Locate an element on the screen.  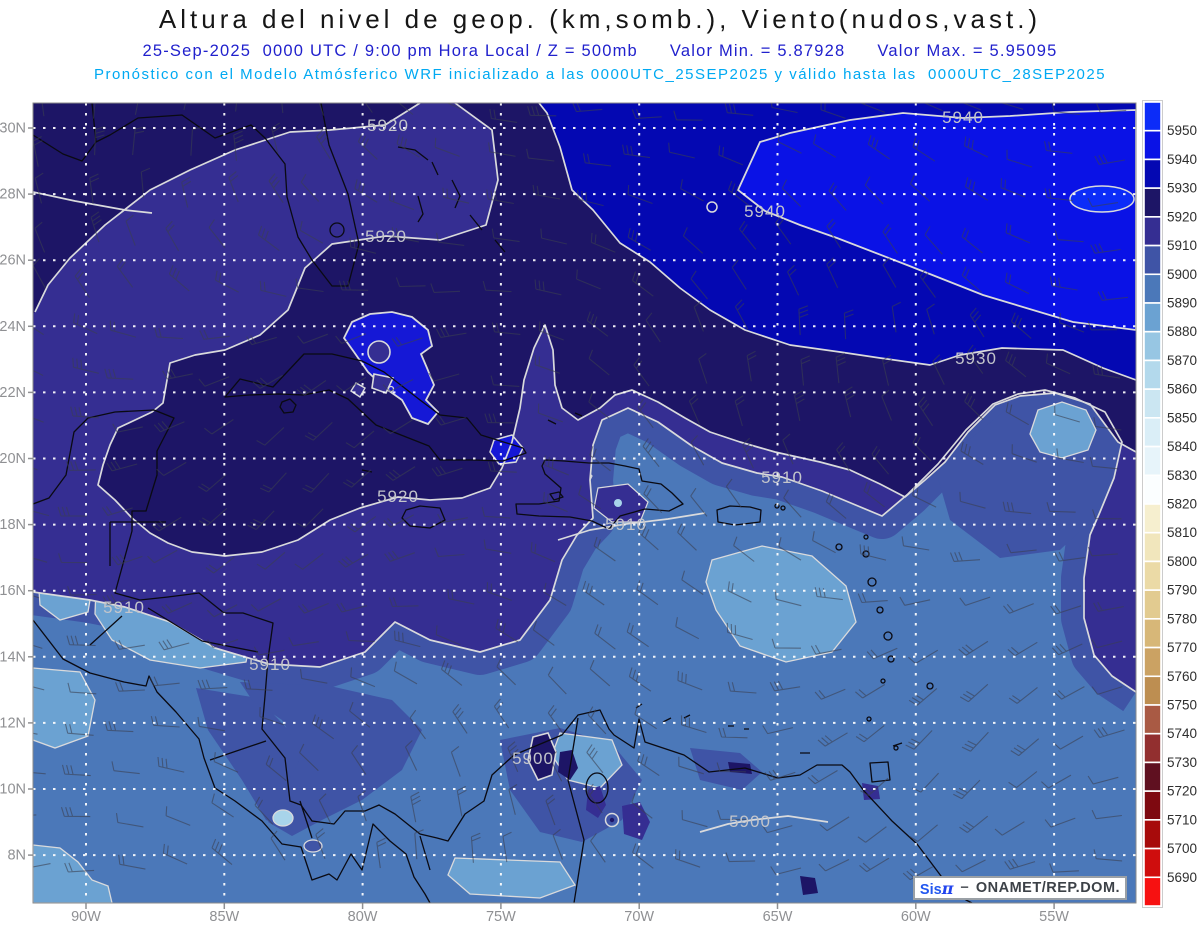
lat-label-16N: 16N is located at coordinates (13, 591).